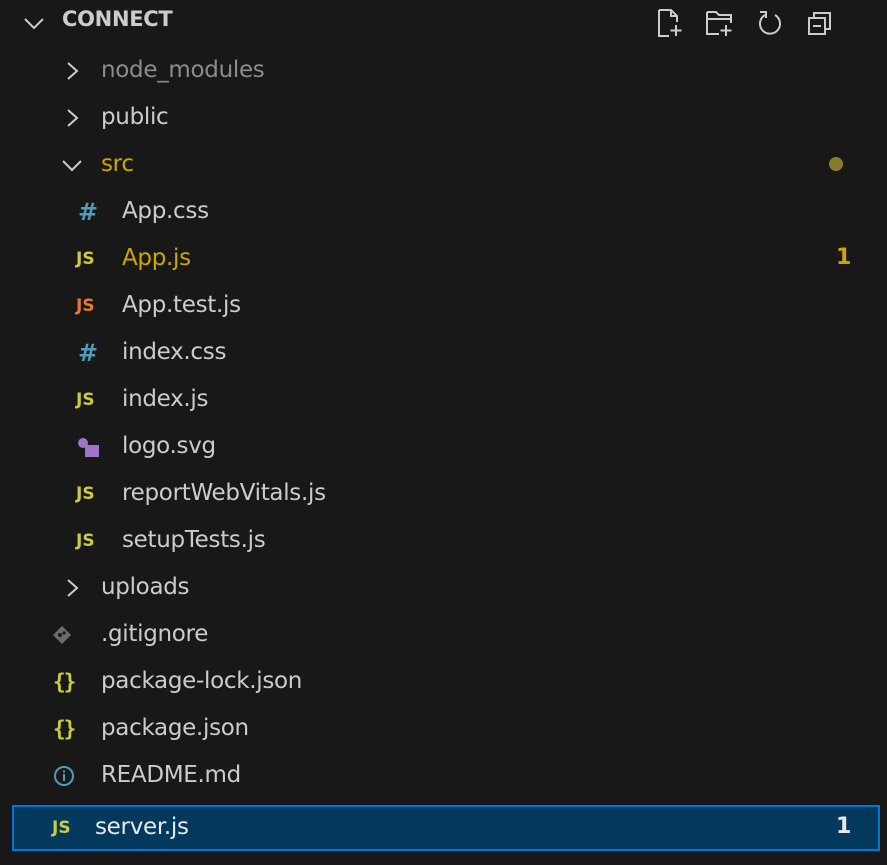  What do you see at coordinates (443, 305) in the screenshot?
I see `tree-item-app-test-js: JS App.test.js` at bounding box center [443, 305].